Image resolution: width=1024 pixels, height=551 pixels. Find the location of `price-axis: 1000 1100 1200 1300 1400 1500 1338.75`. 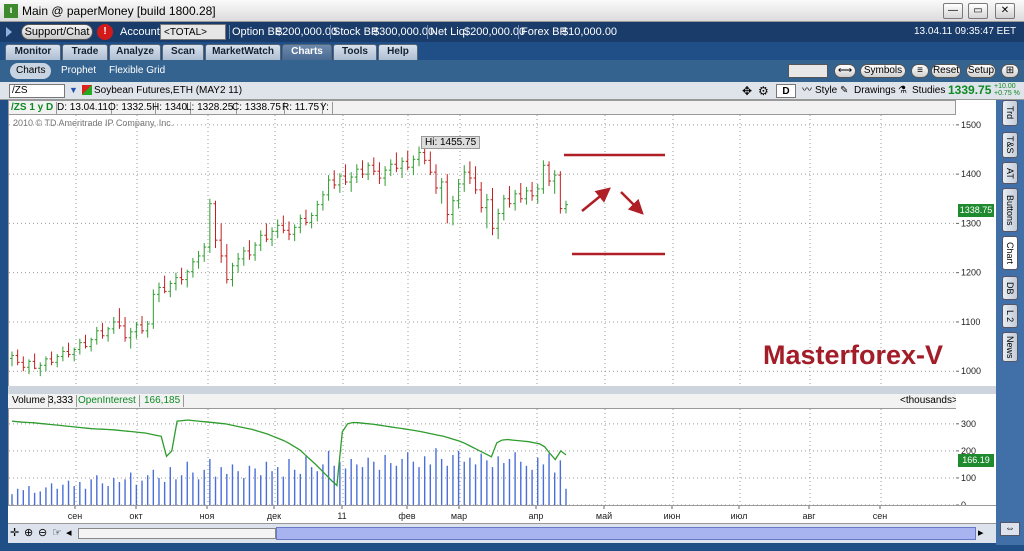

price-axis: 1000 1100 1200 1300 1400 1500 1338.75 is located at coordinates (976, 245).